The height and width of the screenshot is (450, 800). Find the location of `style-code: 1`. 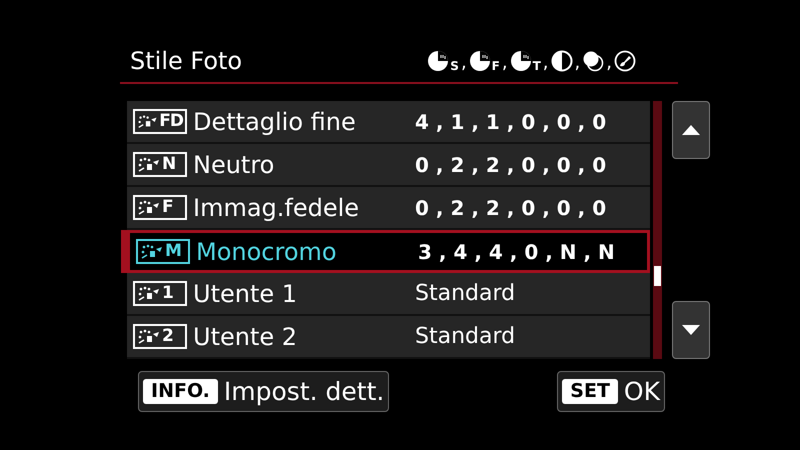

style-code: 1 is located at coordinates (167, 293).